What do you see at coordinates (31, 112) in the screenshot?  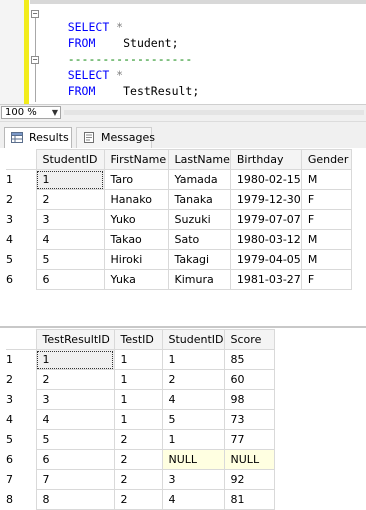 I see `zoom-select: 100 % ▼` at bounding box center [31, 112].